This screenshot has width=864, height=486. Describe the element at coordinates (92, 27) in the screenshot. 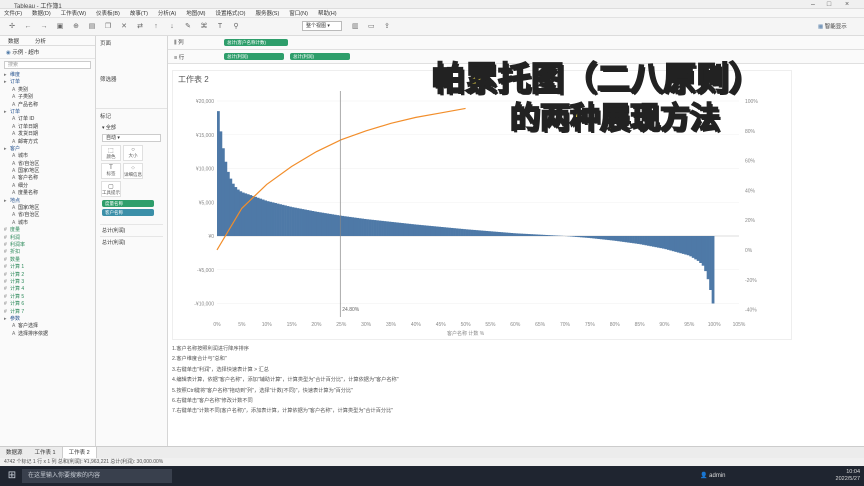

I see `new-sheet-icon: ▤` at that location.